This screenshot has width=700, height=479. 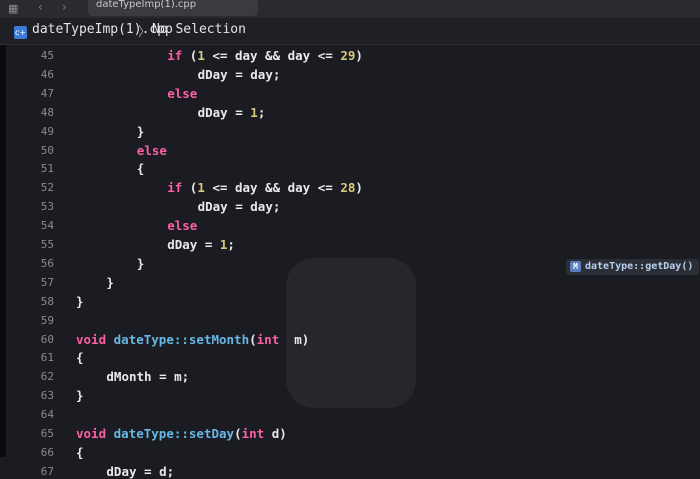 What do you see at coordinates (47, 358) in the screenshot?
I see `line-number: 61` at bounding box center [47, 358].